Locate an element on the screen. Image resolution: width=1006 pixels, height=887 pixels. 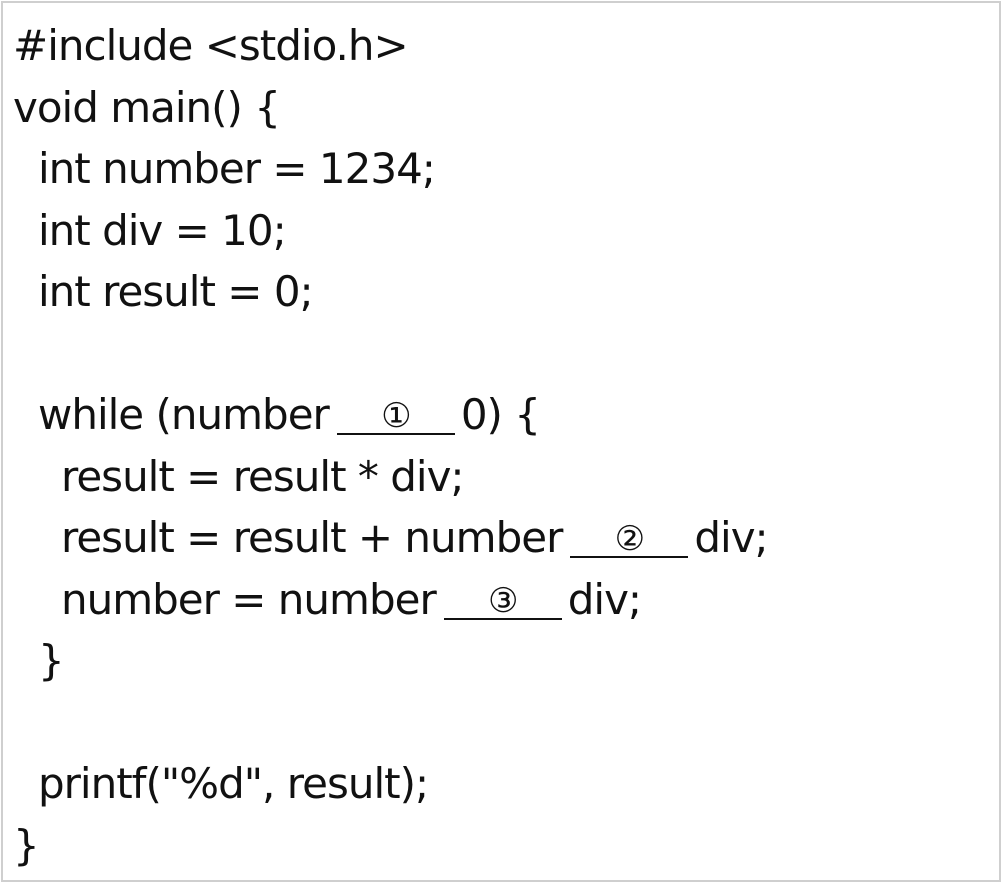
code-line-number-decl: int number = 1234; is located at coordinates (390, 169).